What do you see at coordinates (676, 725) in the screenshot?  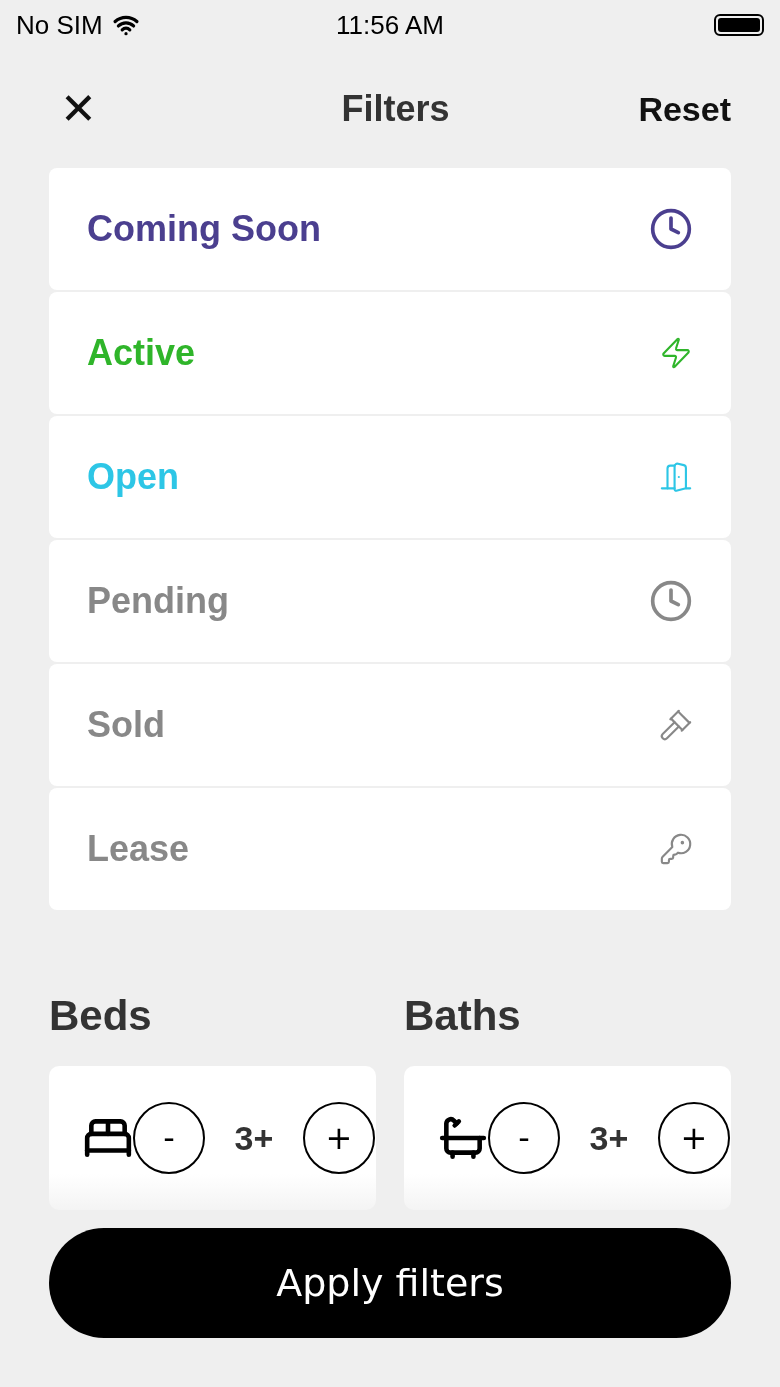 I see `gavel-icon` at bounding box center [676, 725].